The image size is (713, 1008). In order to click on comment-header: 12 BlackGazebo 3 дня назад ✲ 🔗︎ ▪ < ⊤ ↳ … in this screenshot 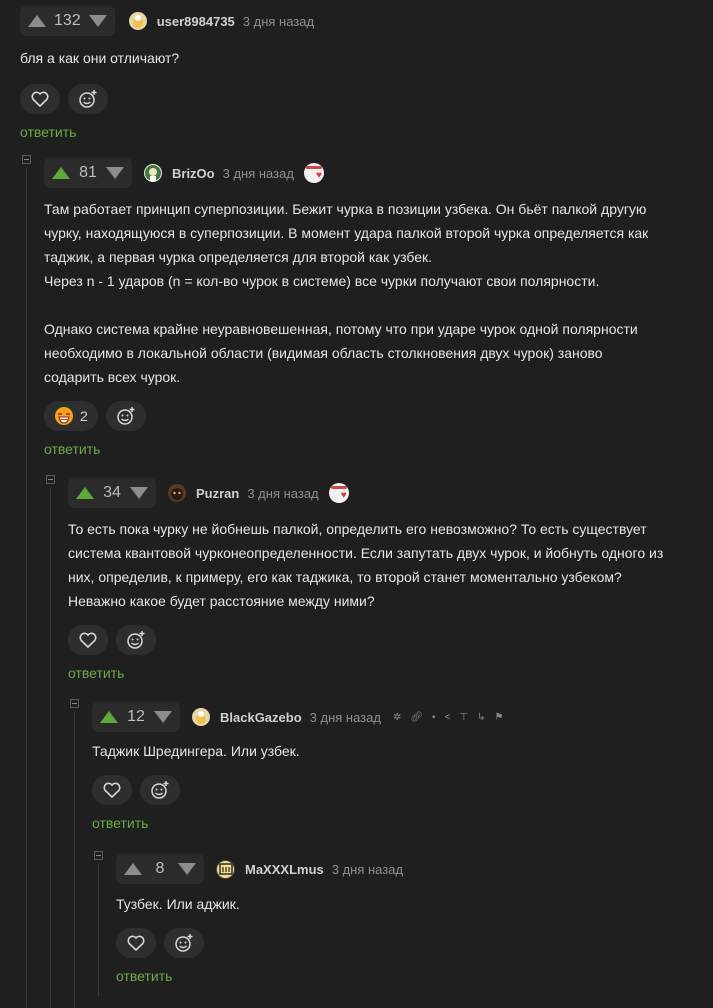, I will do `click(392, 717)`.